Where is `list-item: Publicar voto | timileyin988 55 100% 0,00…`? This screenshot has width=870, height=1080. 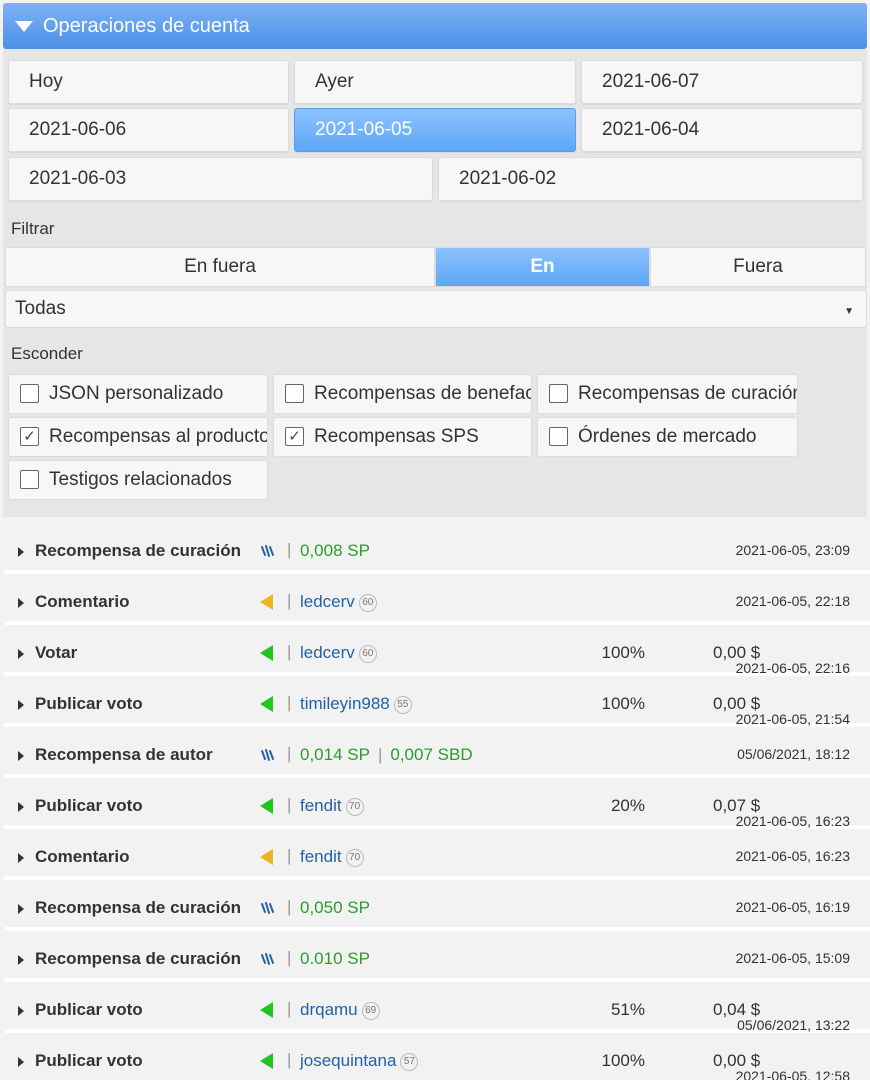
list-item: Publicar voto | timileyin988 55 100% 0,00… is located at coordinates (437, 704).